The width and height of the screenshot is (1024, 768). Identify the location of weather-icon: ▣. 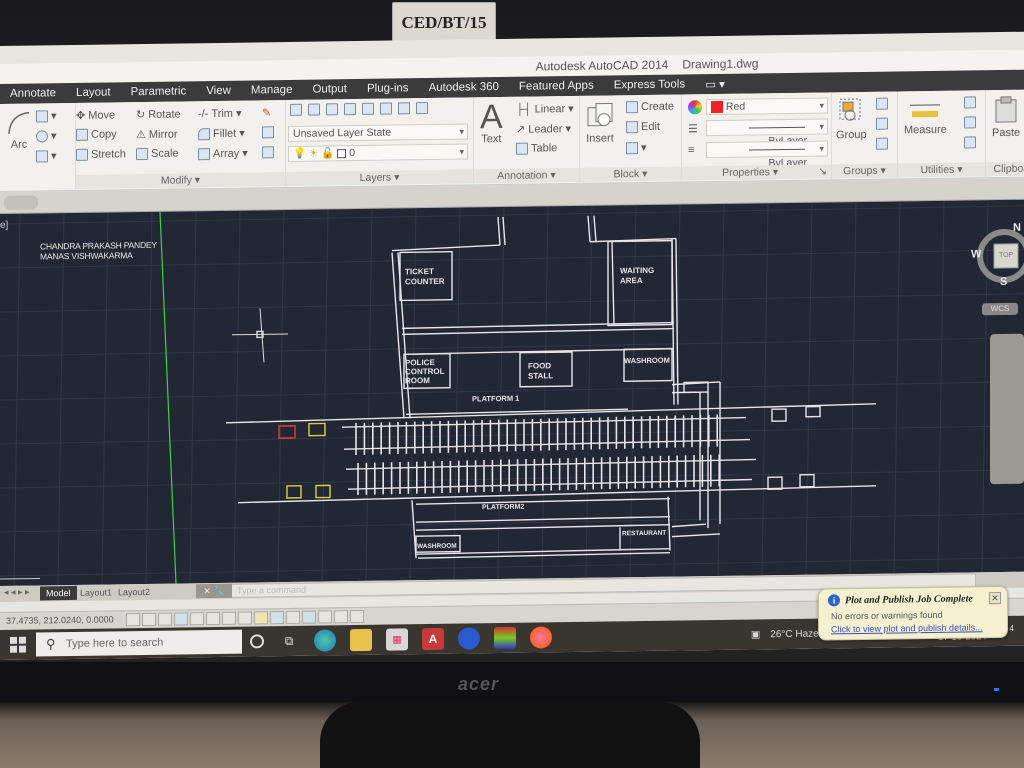
(755, 634).